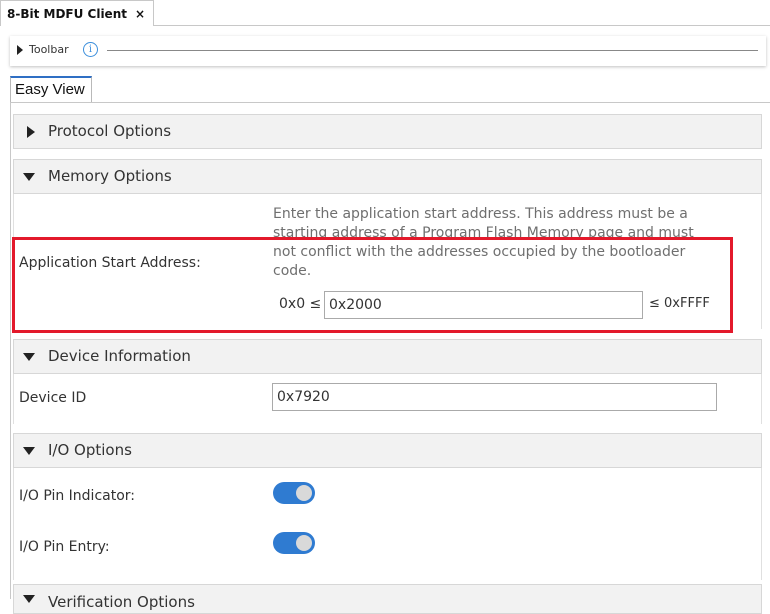 Image resolution: width=770 pixels, height=614 pixels. Describe the element at coordinates (387, 450) in the screenshot. I see `io-options-header: I/O Options` at that location.